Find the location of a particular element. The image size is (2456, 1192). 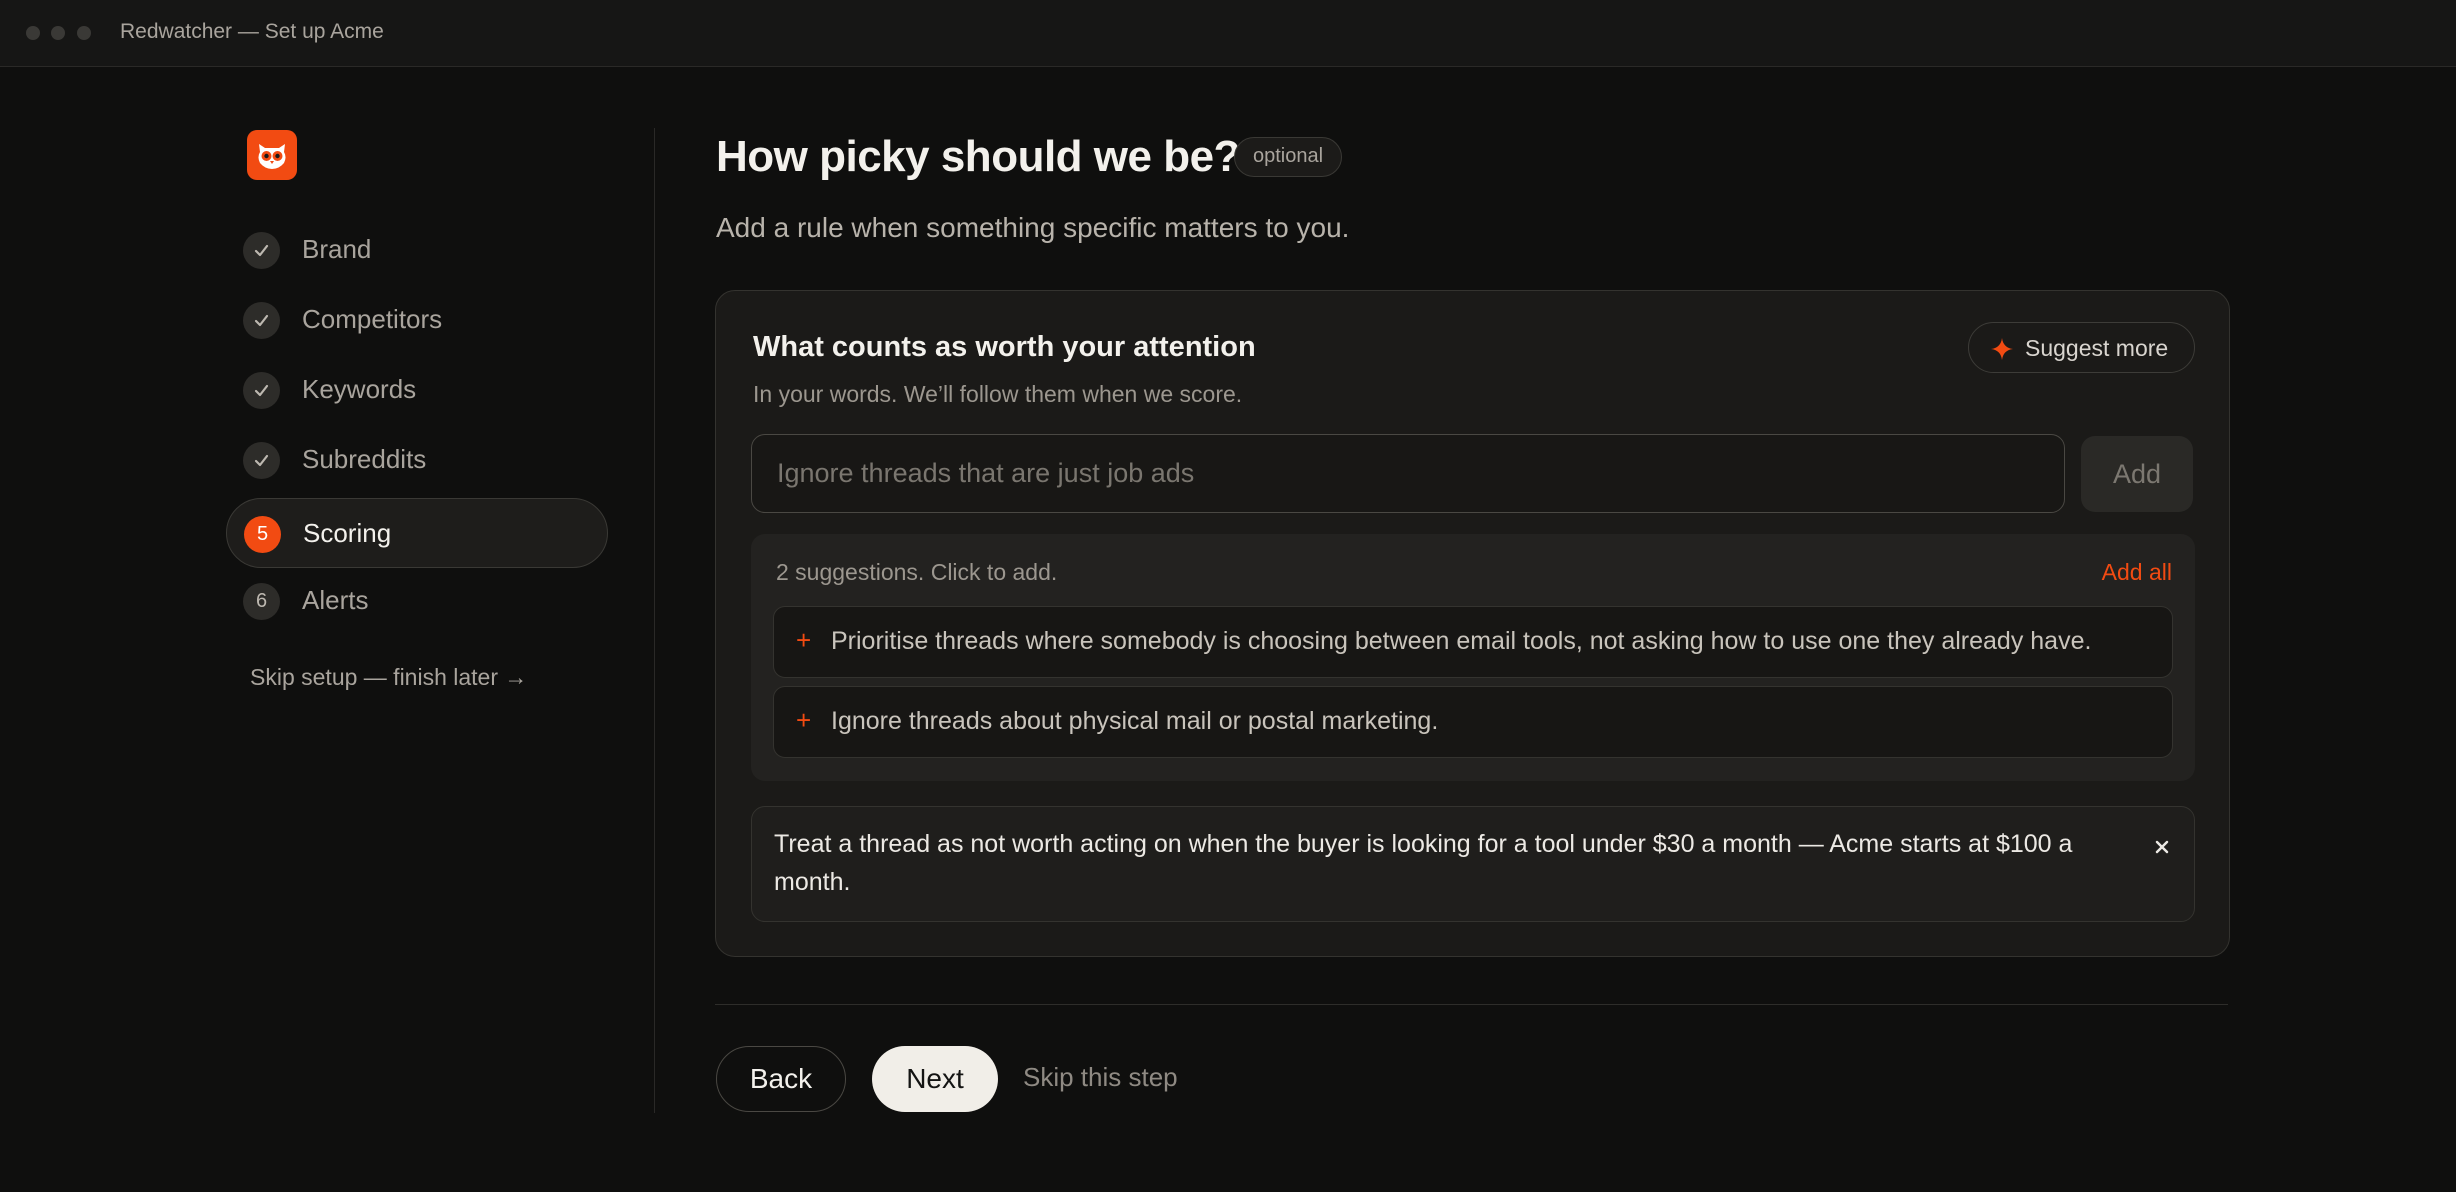

sidebar-step-brand: Brand is located at coordinates (417, 250).